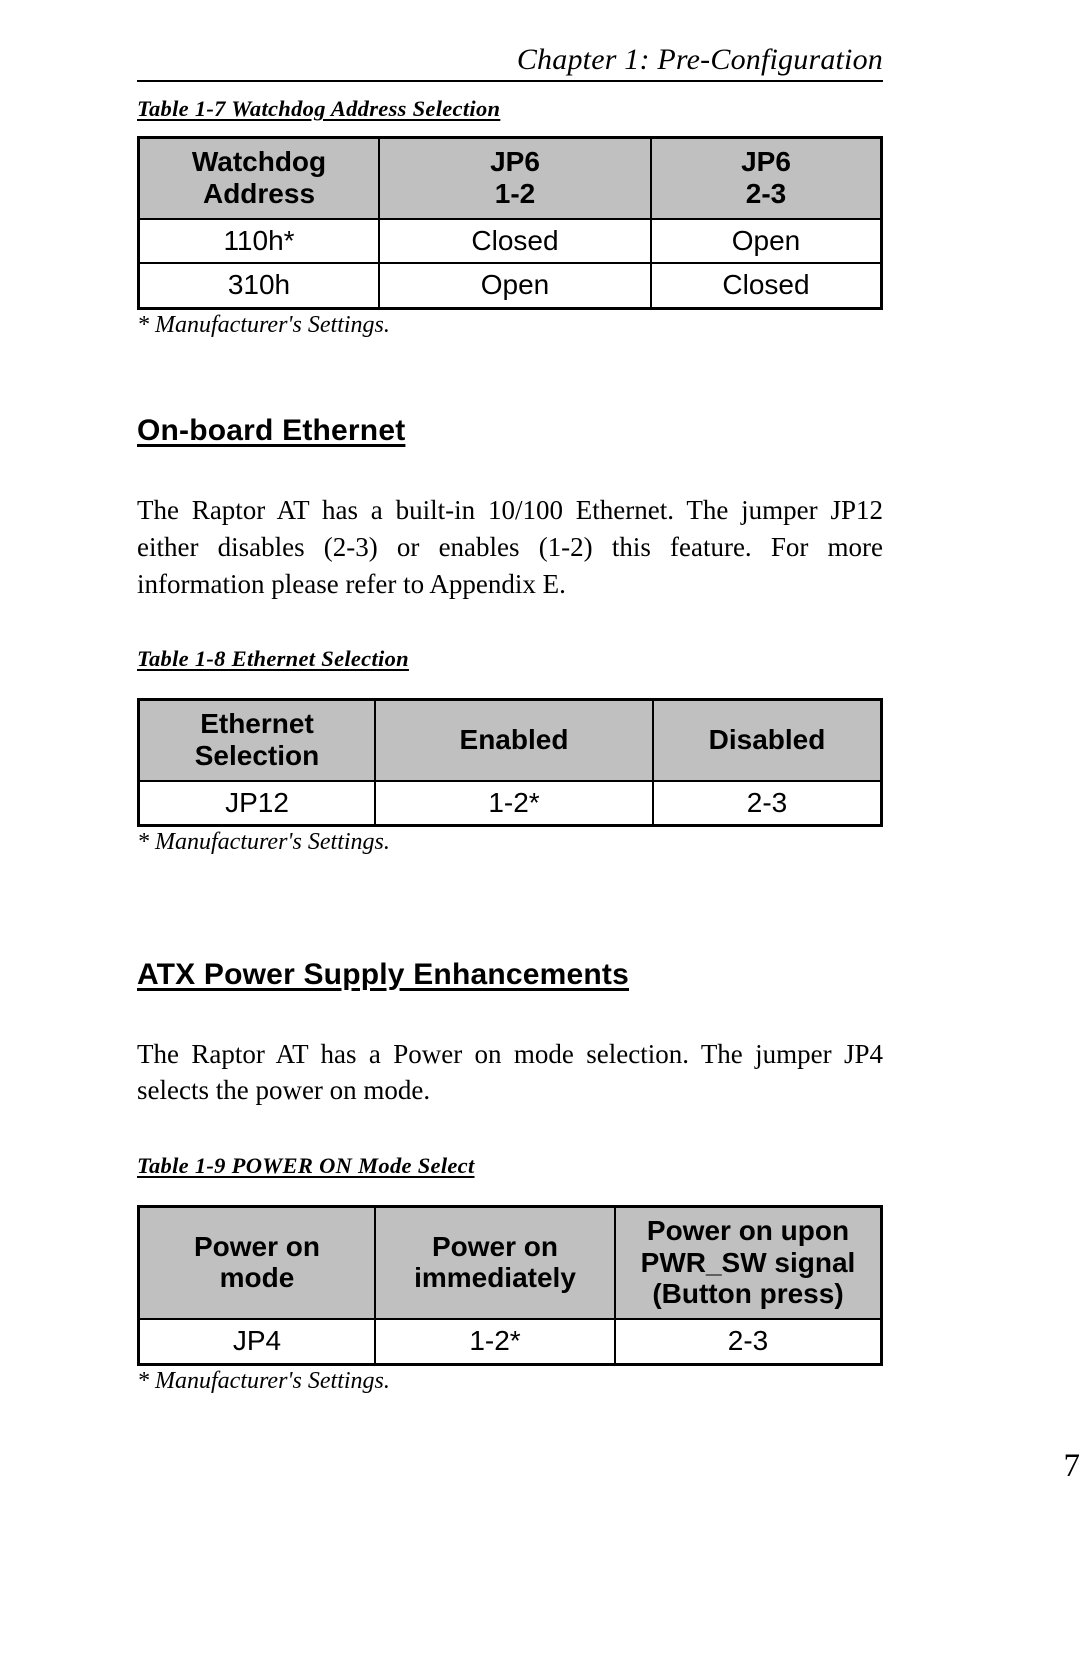 This screenshot has width=1080, height=1669. I want to click on table-1-7-caption-wrap: Table 1-7 Watchdog Address Selection, so click(510, 109).